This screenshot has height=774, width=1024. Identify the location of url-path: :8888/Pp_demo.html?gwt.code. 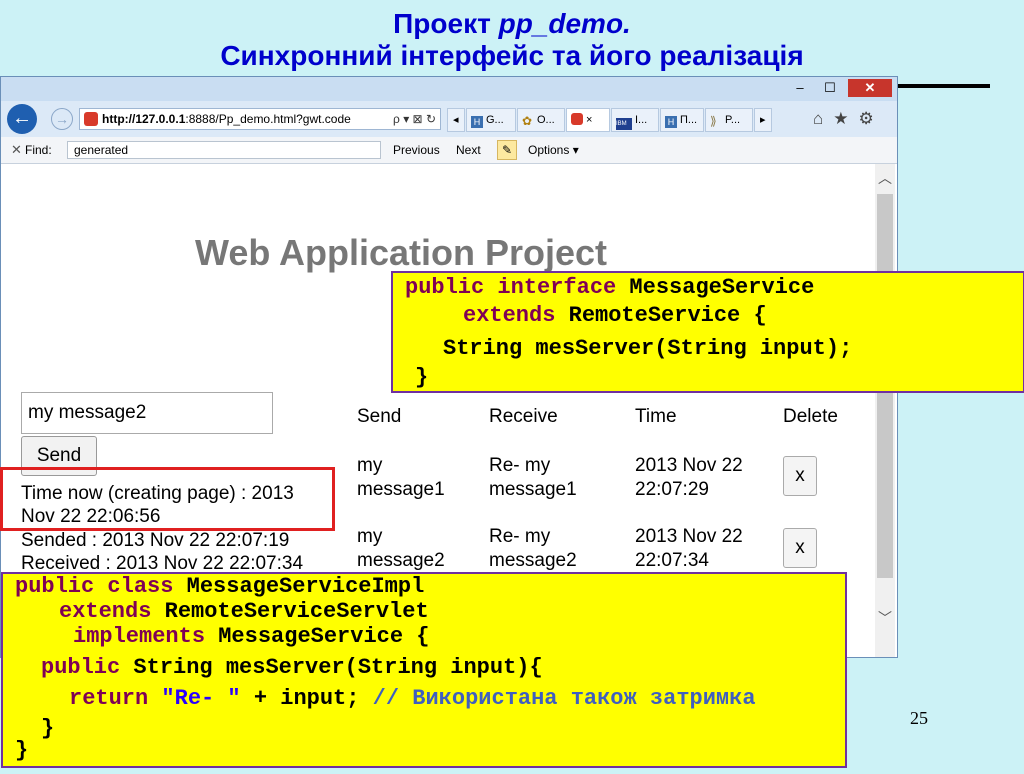
(268, 119).